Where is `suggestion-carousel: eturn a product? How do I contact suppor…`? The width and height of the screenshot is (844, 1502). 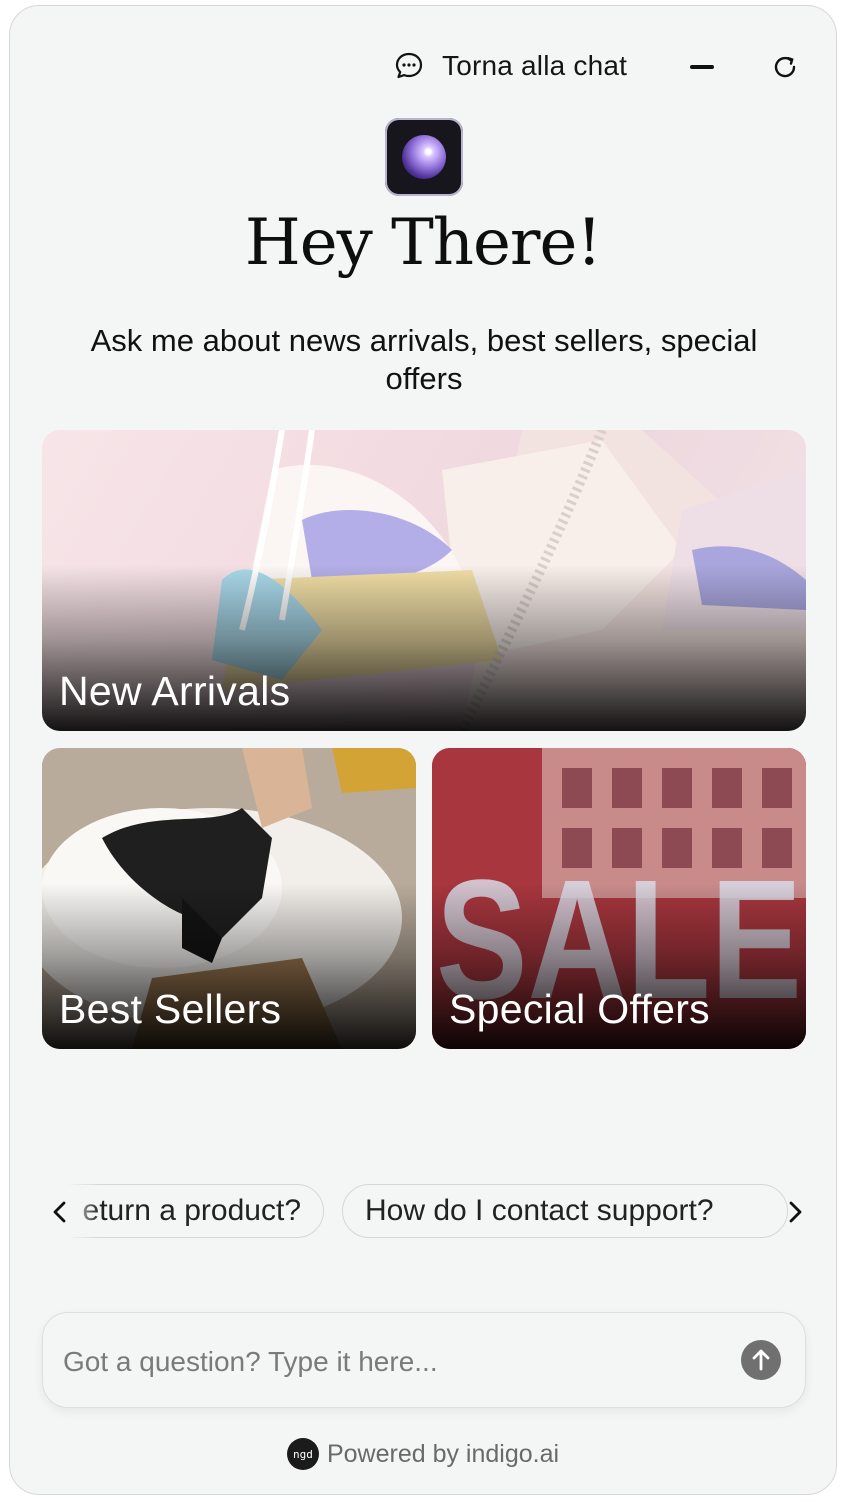 suggestion-carousel: eturn a product? How do I contact suppor… is located at coordinates (423, 1212).